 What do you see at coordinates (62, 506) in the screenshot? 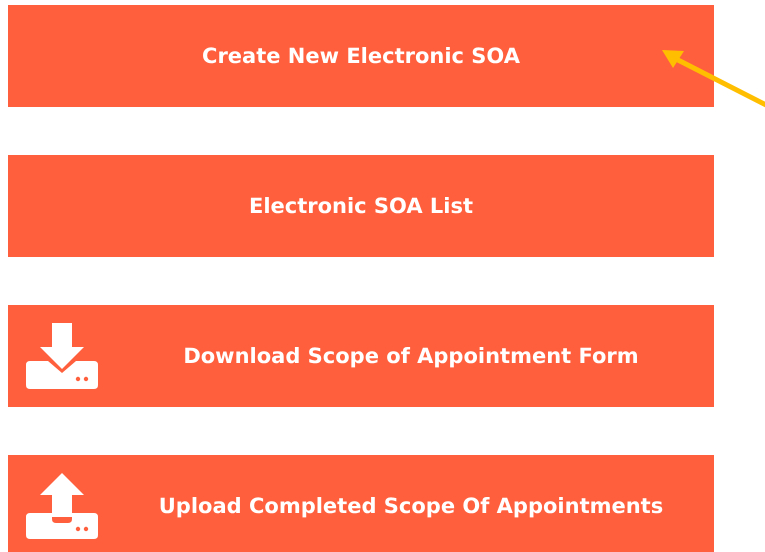
I see `upload-tray-icon` at bounding box center [62, 506].